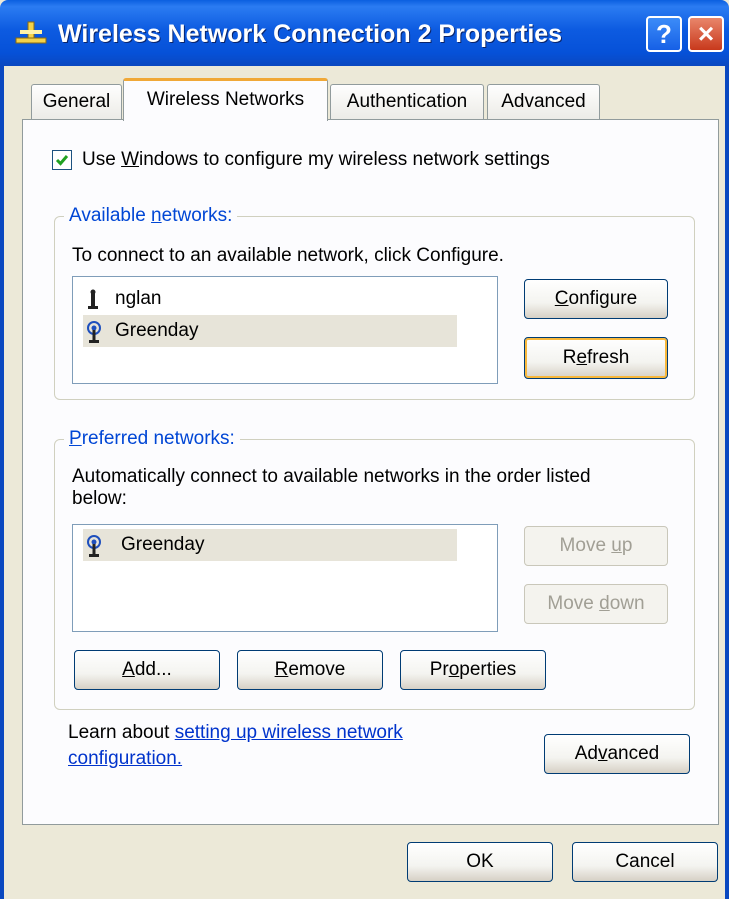 The height and width of the screenshot is (899, 729). What do you see at coordinates (310, 670) in the screenshot?
I see `remove-button: Remove` at bounding box center [310, 670].